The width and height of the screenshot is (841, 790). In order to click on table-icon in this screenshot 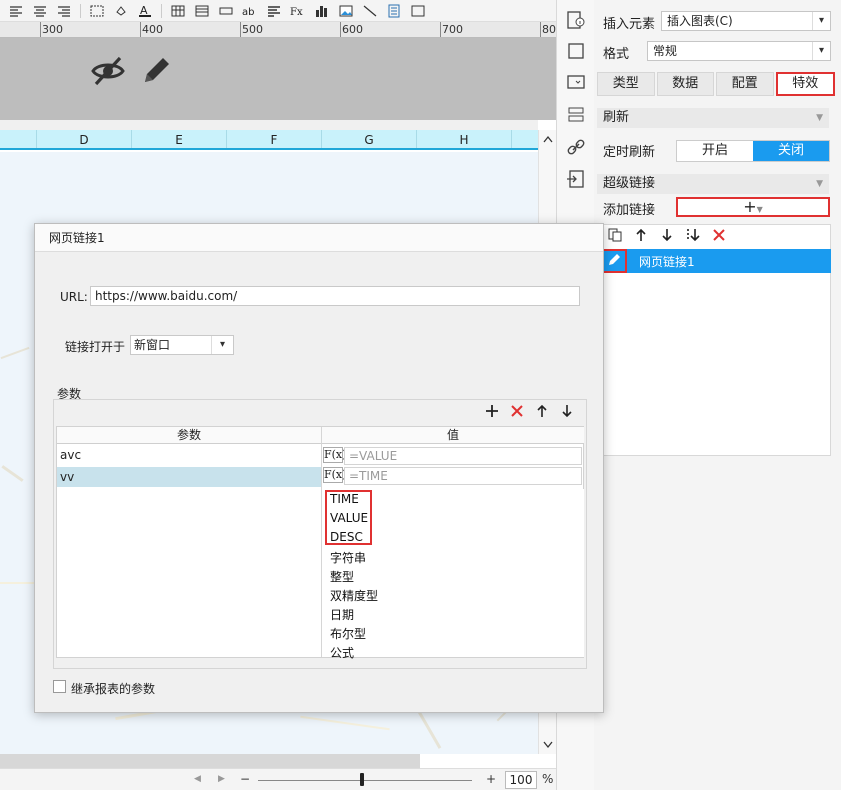, I will do `click(178, 11)`.